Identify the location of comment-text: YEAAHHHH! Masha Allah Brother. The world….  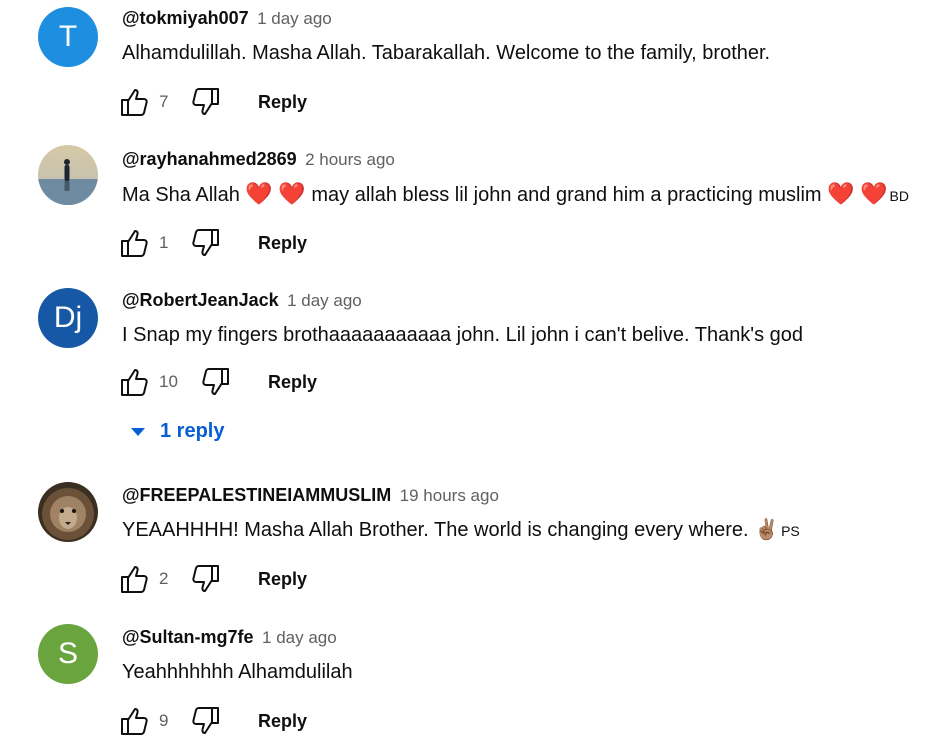
(461, 529).